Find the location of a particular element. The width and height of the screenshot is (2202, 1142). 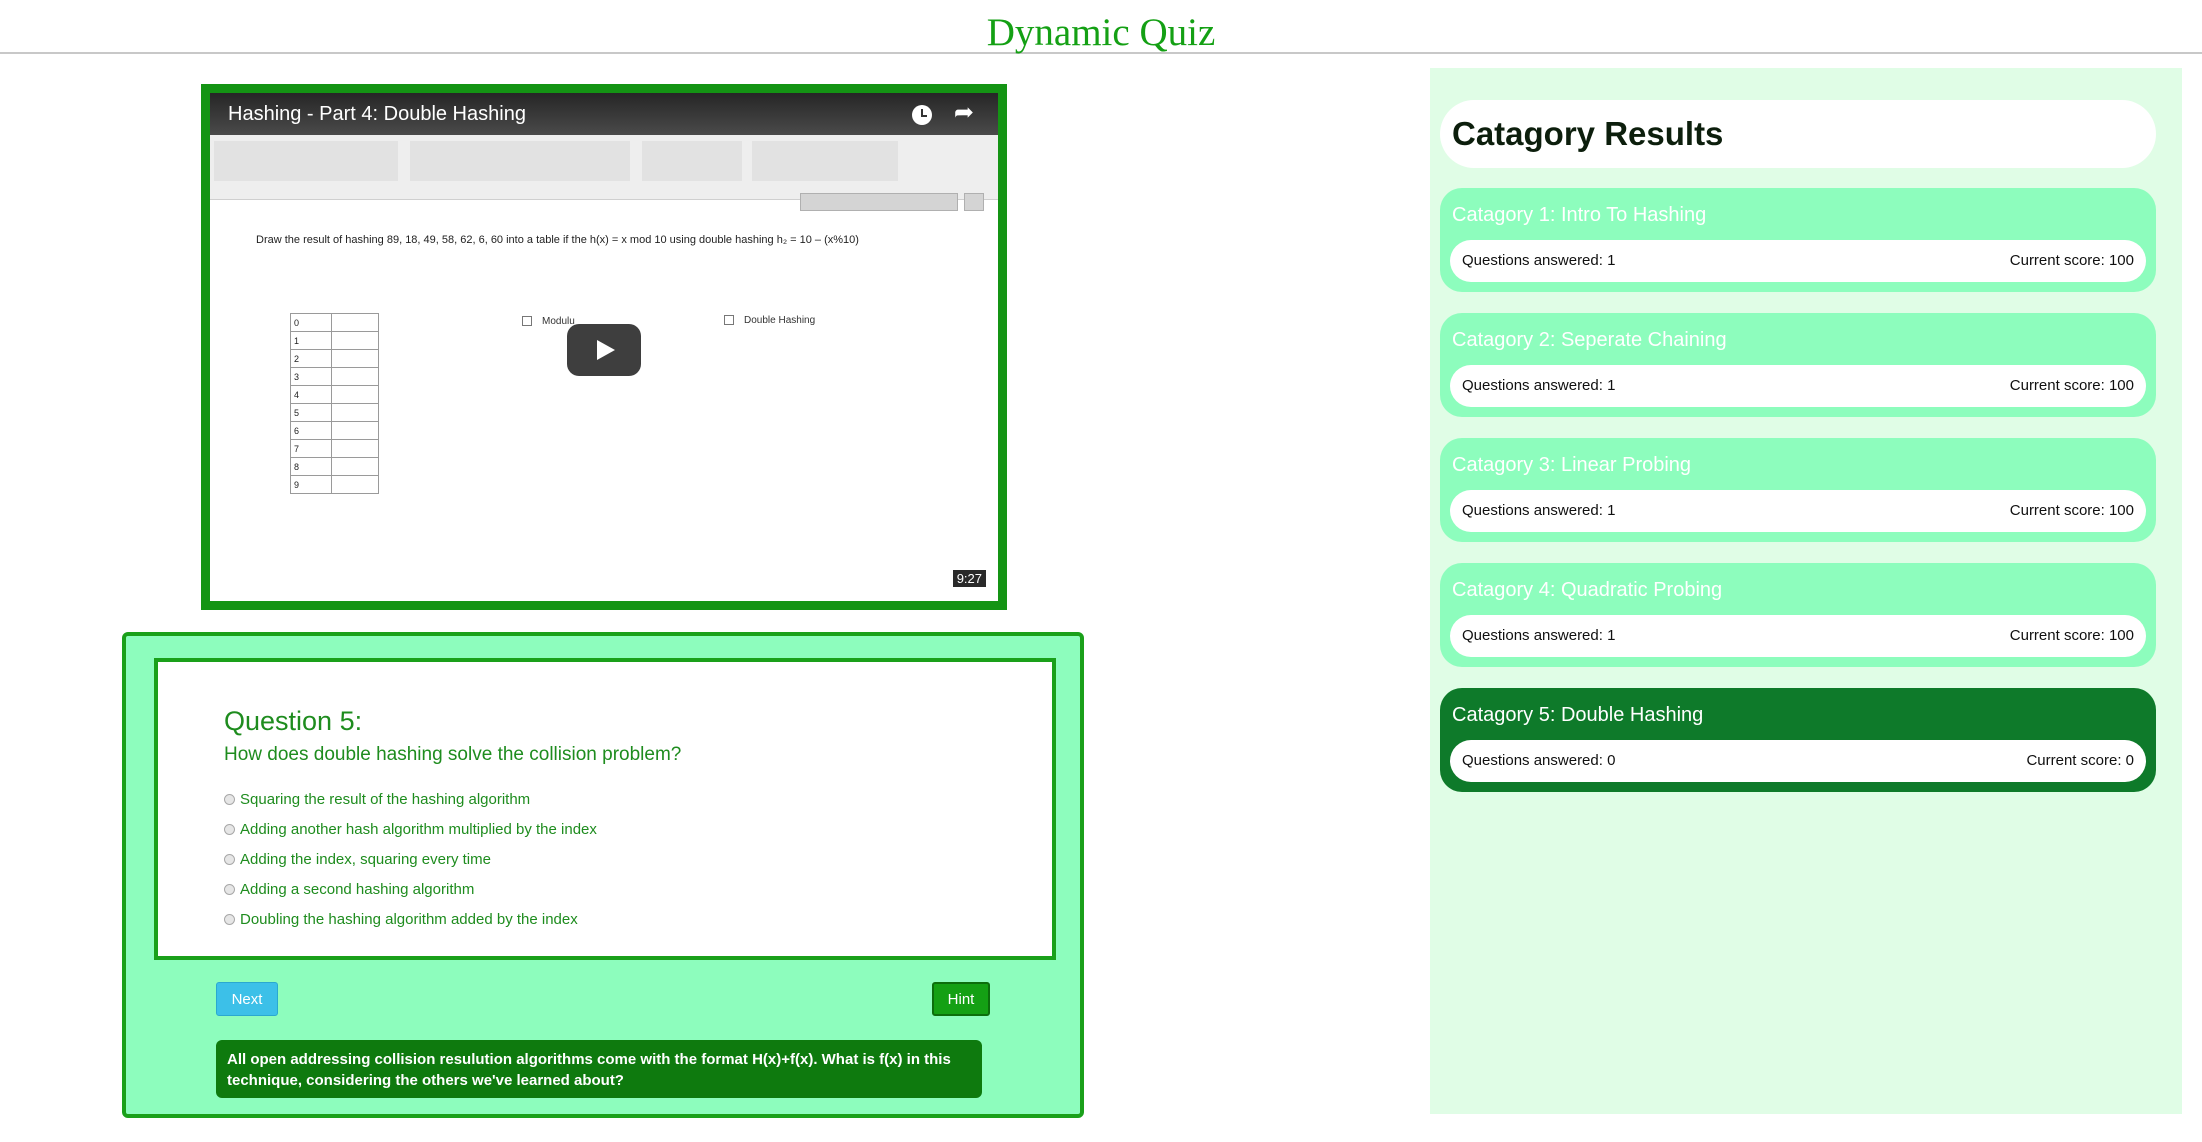

hash-table-row: 0 is located at coordinates (334, 322).